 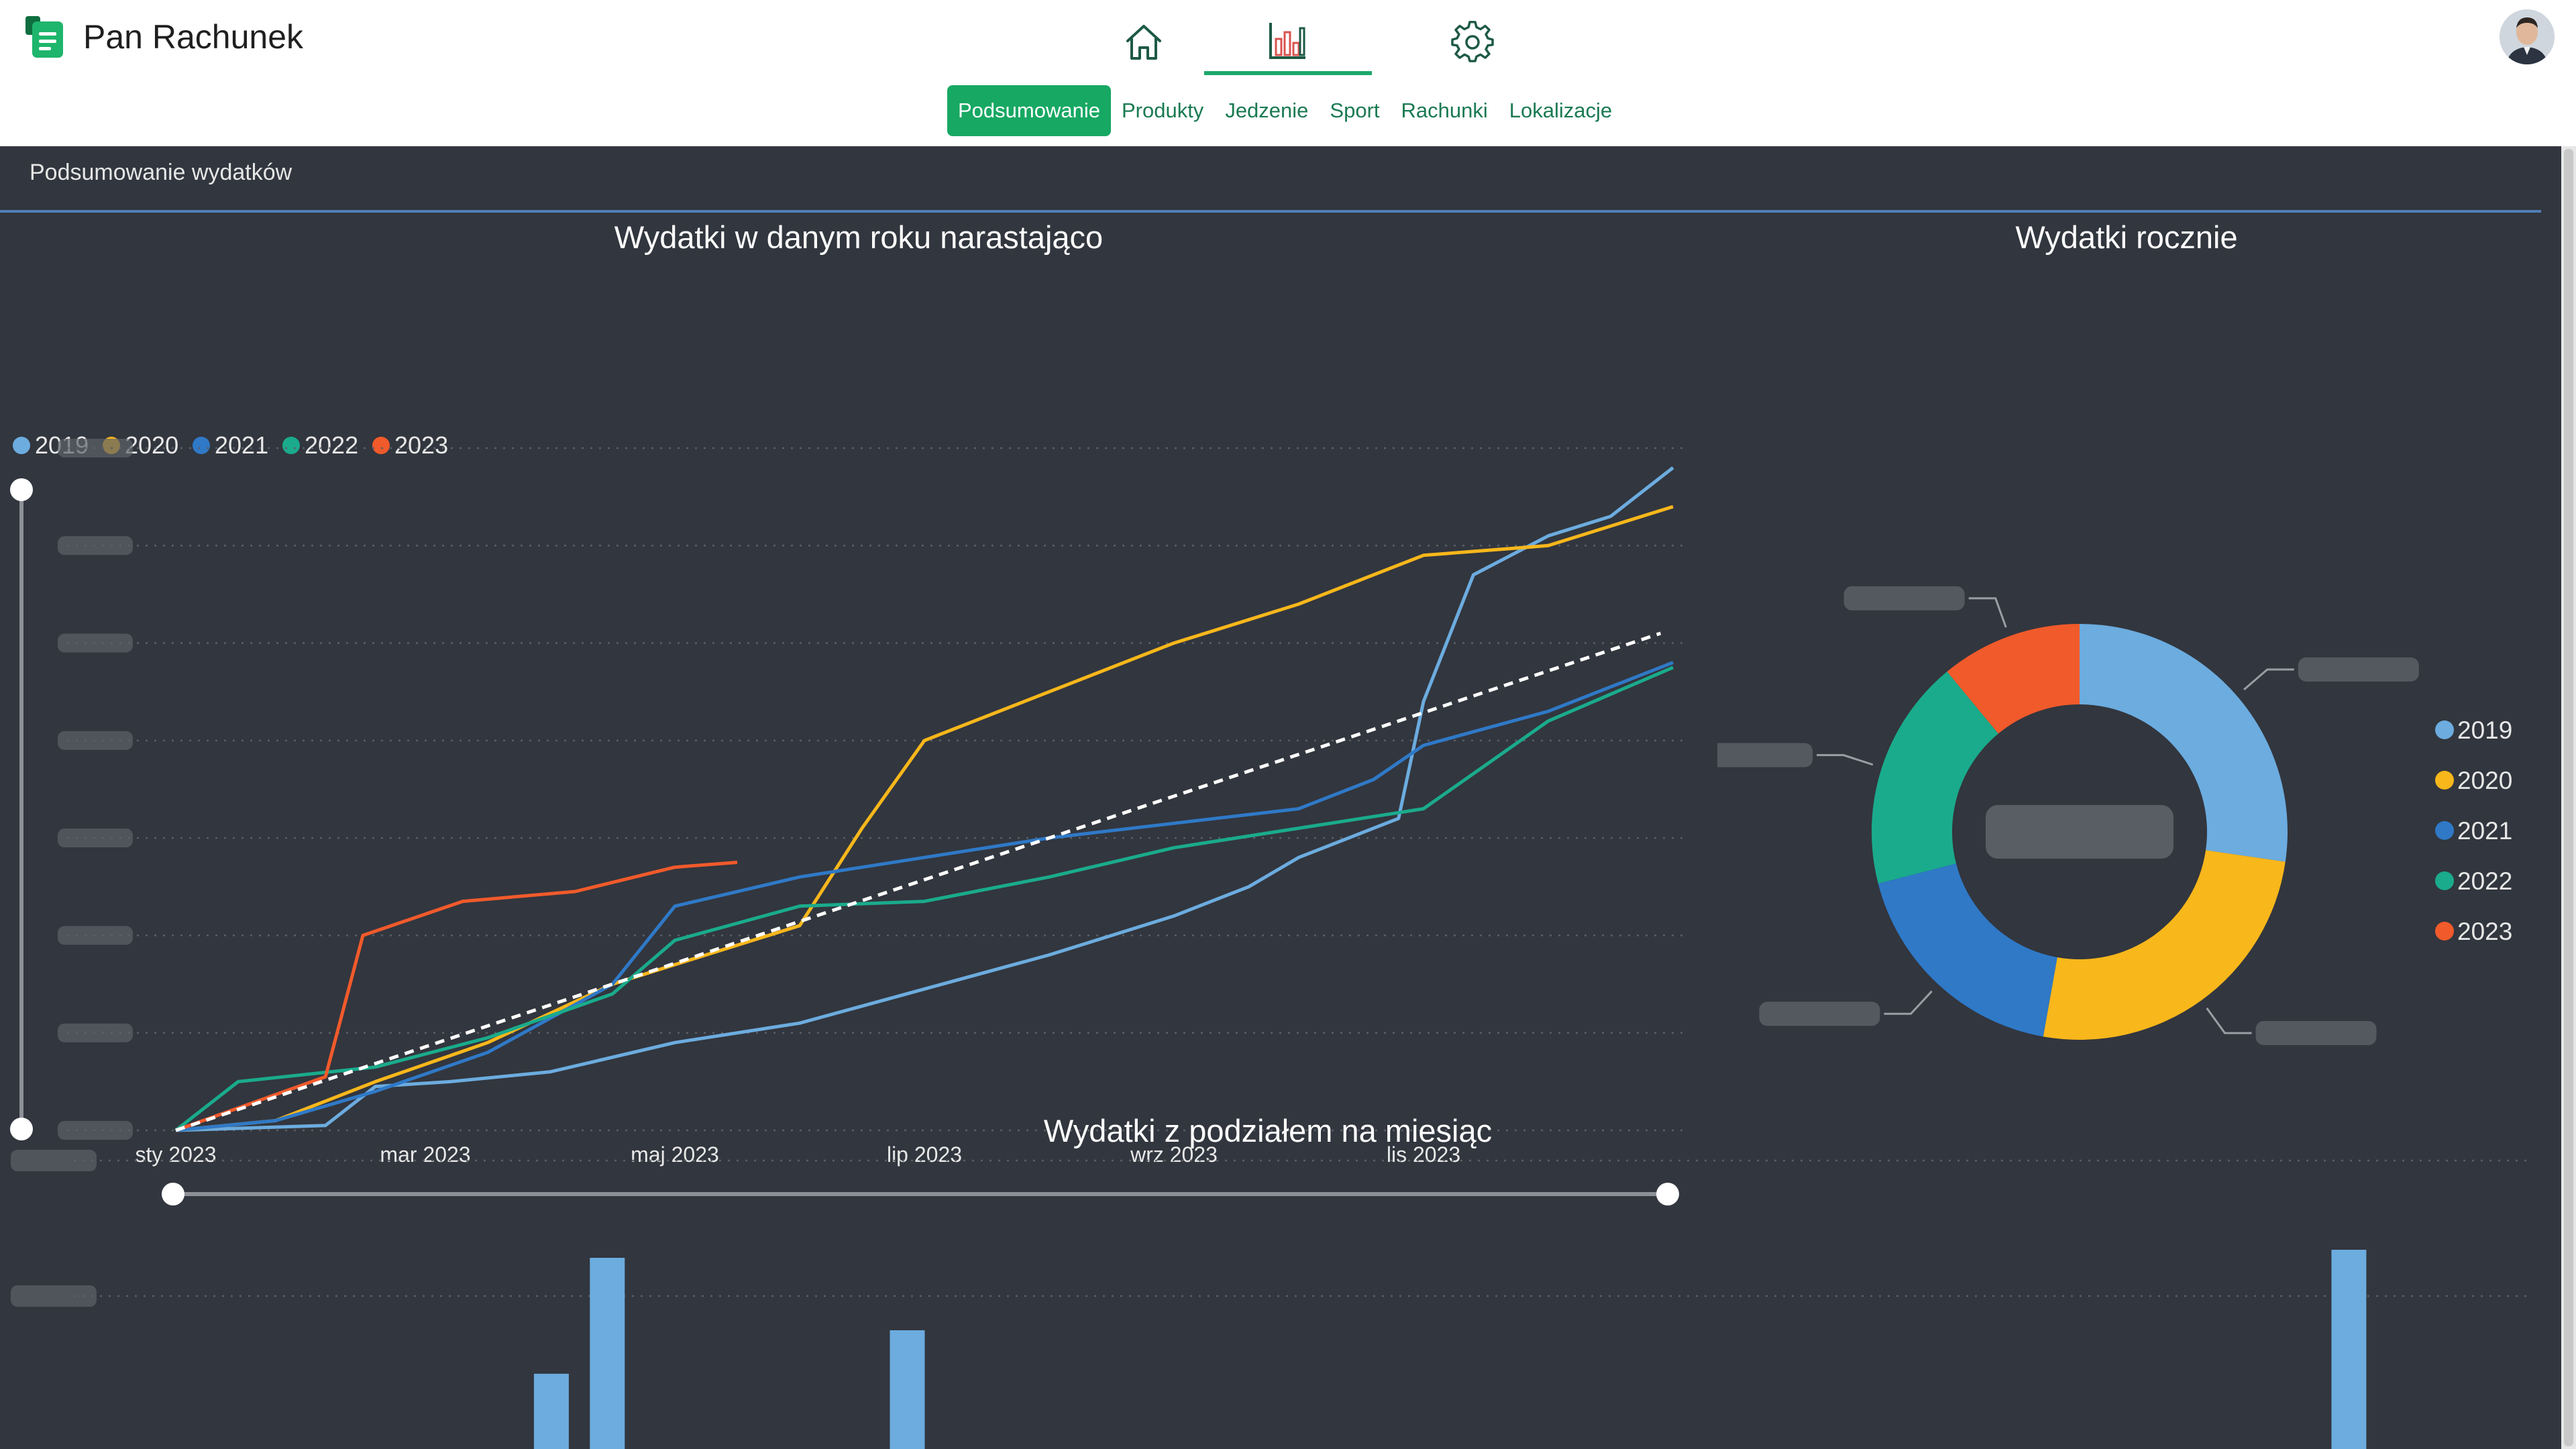 What do you see at coordinates (1029, 110) in the screenshot?
I see `tab-podsumowanie: Podsumowanie` at bounding box center [1029, 110].